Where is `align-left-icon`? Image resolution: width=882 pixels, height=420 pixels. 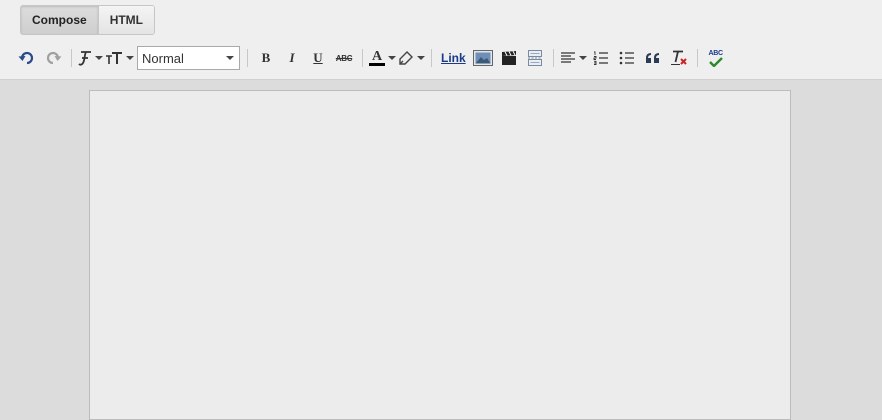
align-left-icon is located at coordinates (567, 57).